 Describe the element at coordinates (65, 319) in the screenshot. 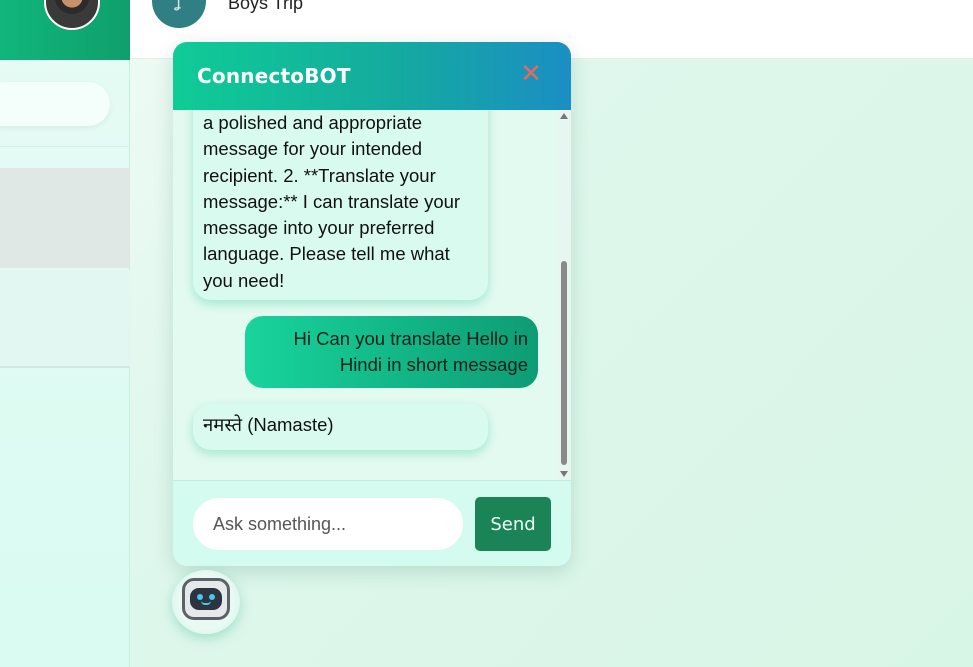

I see `sidebar-item` at that location.